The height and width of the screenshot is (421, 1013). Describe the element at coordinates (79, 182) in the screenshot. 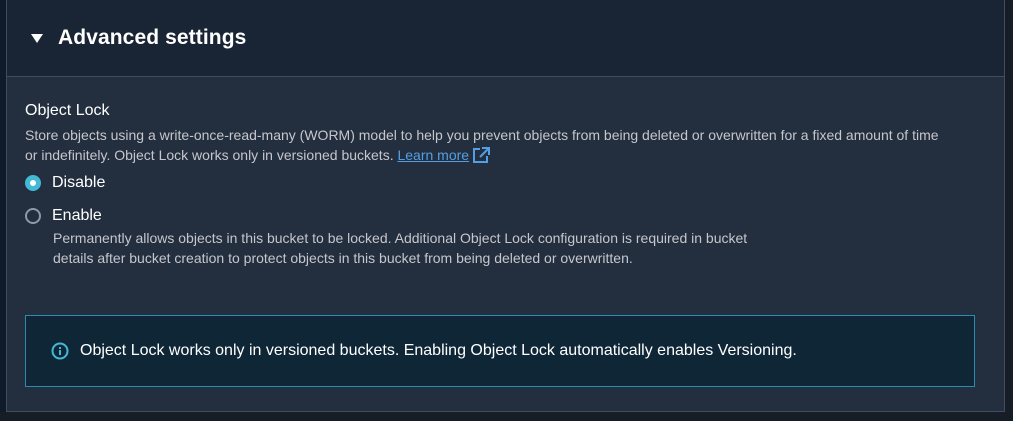

I see `radio-disable-label: Disable` at that location.